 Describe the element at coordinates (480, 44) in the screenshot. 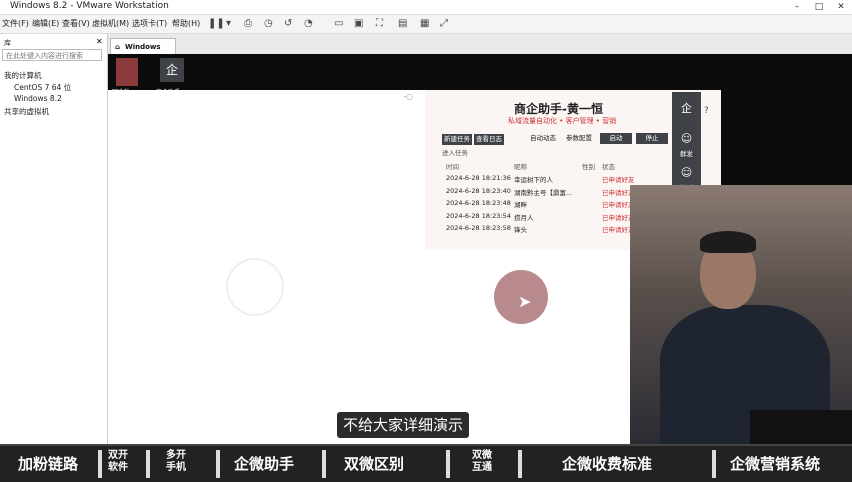

I see `vm-tab-bar` at that location.